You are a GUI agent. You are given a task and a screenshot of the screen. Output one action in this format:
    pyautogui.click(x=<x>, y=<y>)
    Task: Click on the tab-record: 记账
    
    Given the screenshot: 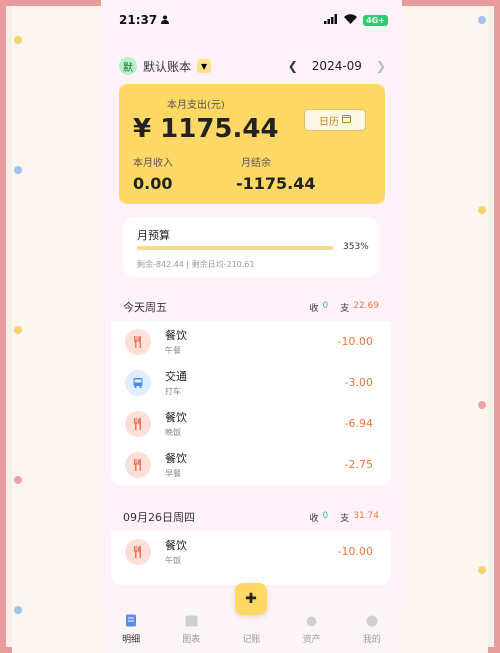 What is the action you would take?
    pyautogui.click(x=251, y=630)
    